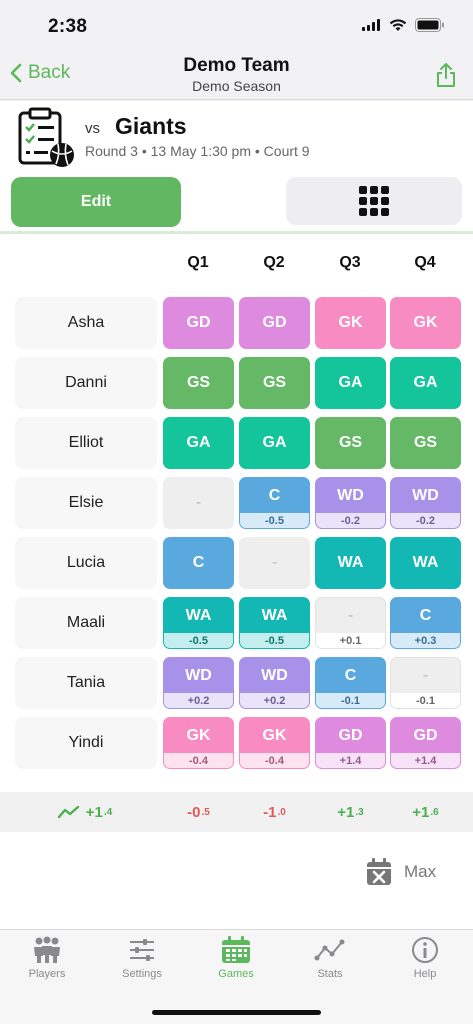  What do you see at coordinates (425, 503) in the screenshot?
I see `position-cell-elsie-q4: WD -0.2` at bounding box center [425, 503].